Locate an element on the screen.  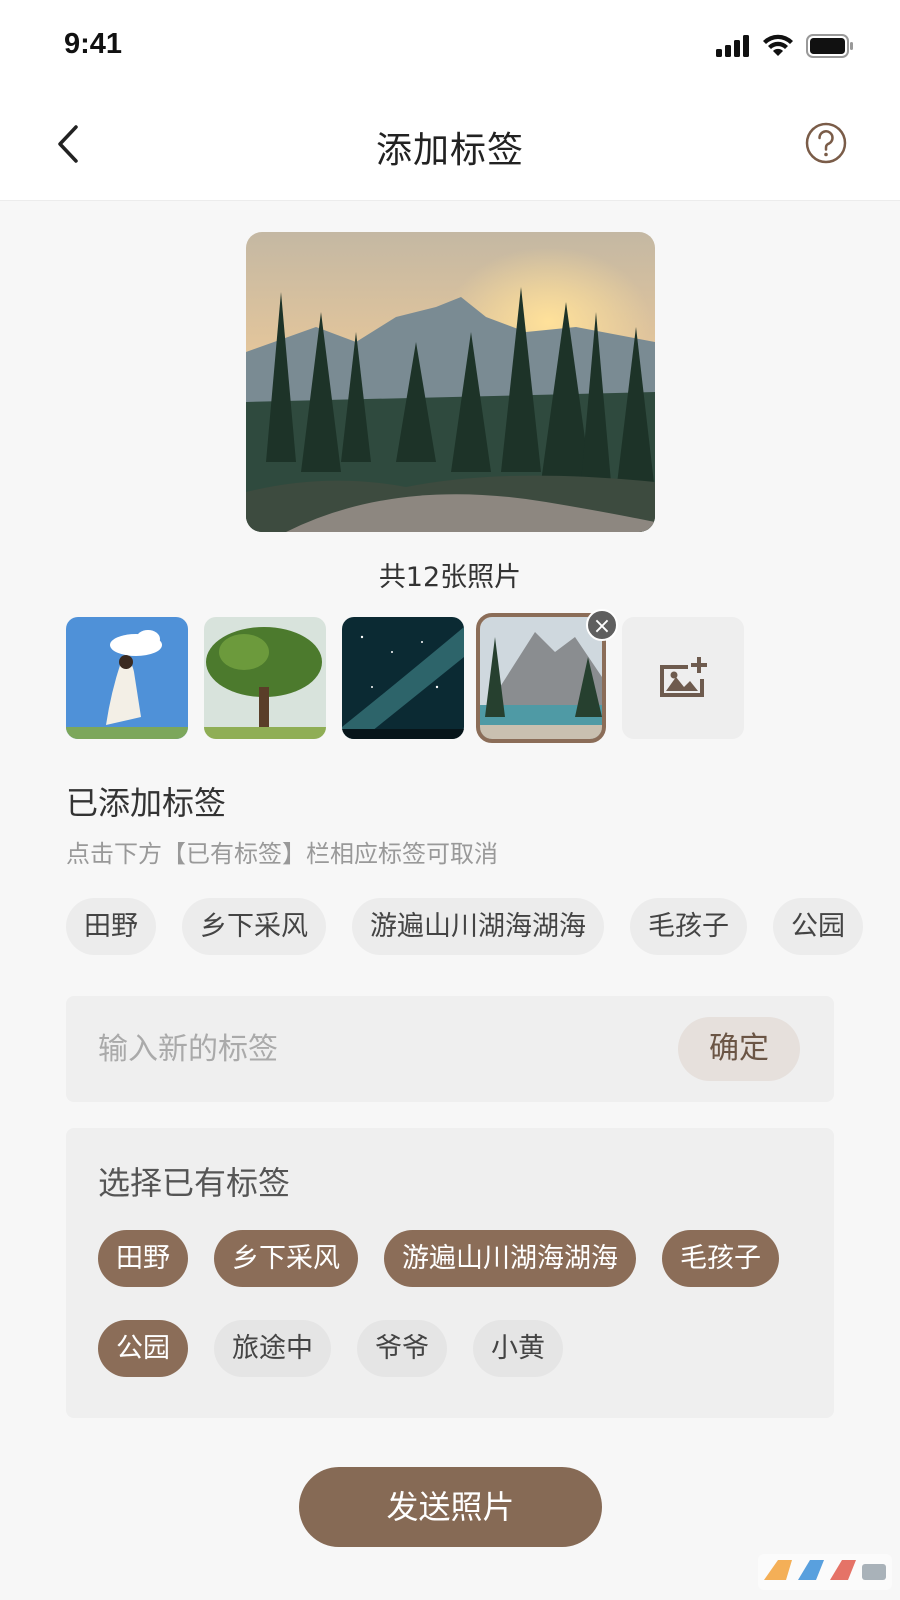
close-icon: × is located at coordinates (602, 626).